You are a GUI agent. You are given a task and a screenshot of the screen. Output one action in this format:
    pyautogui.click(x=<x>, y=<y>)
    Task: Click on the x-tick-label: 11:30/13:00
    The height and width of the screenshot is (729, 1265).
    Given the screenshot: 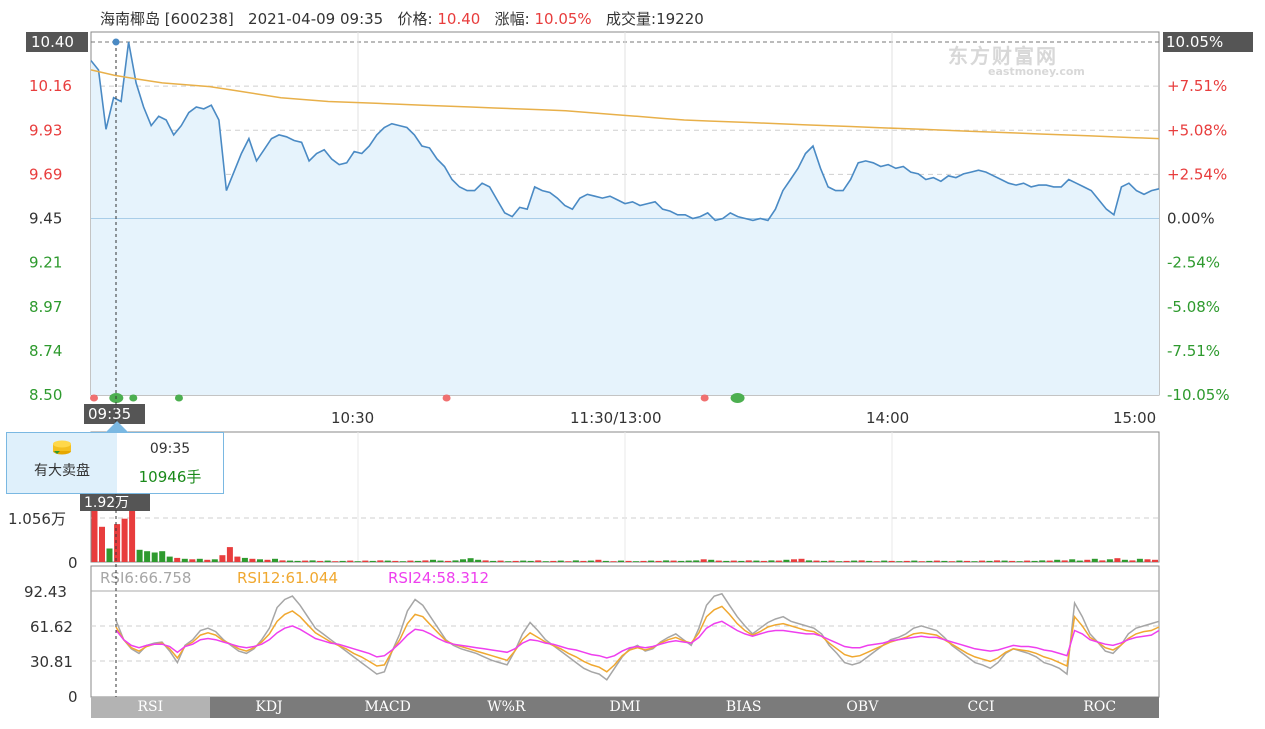 What is the action you would take?
    pyautogui.click(x=616, y=418)
    